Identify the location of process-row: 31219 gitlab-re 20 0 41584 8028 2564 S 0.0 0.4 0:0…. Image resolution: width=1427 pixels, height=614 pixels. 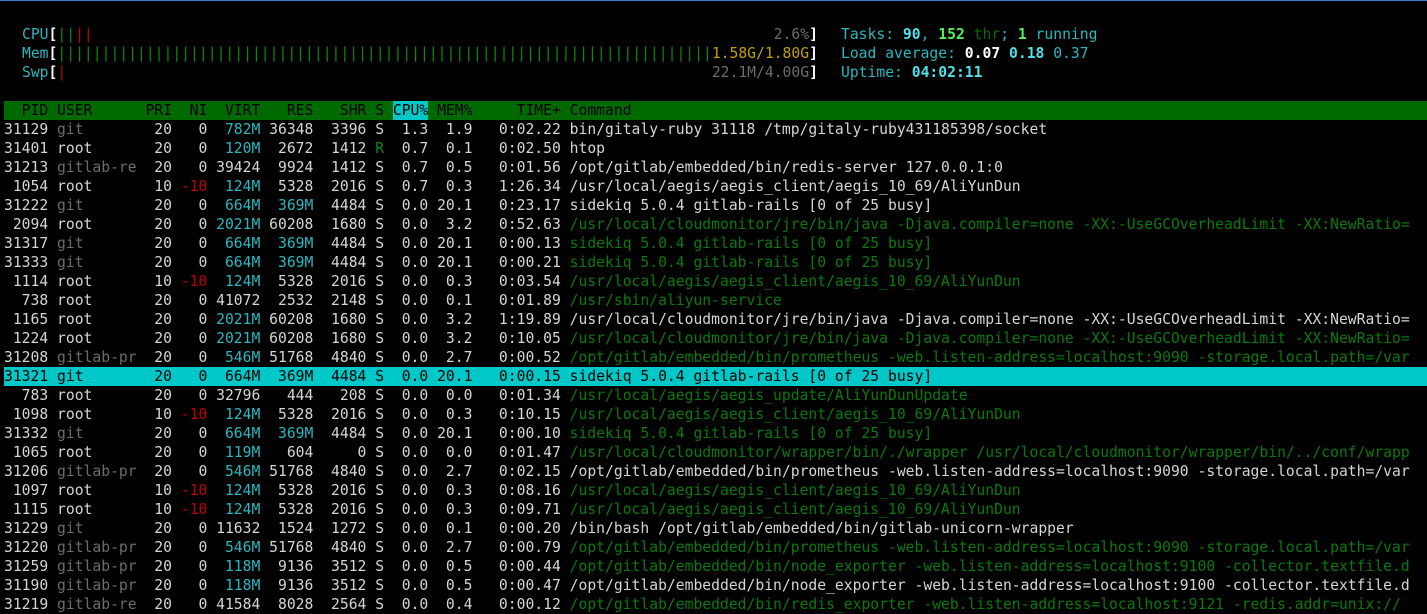
(715, 604).